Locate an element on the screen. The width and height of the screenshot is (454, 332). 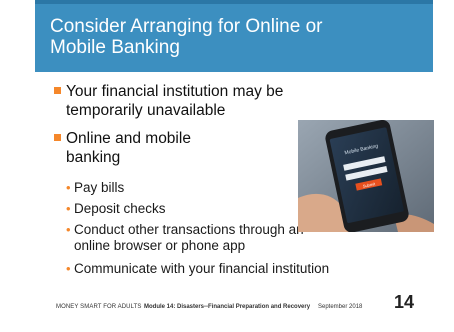
sub-bullet-text: Deposit checks is located at coordinates (120, 208).